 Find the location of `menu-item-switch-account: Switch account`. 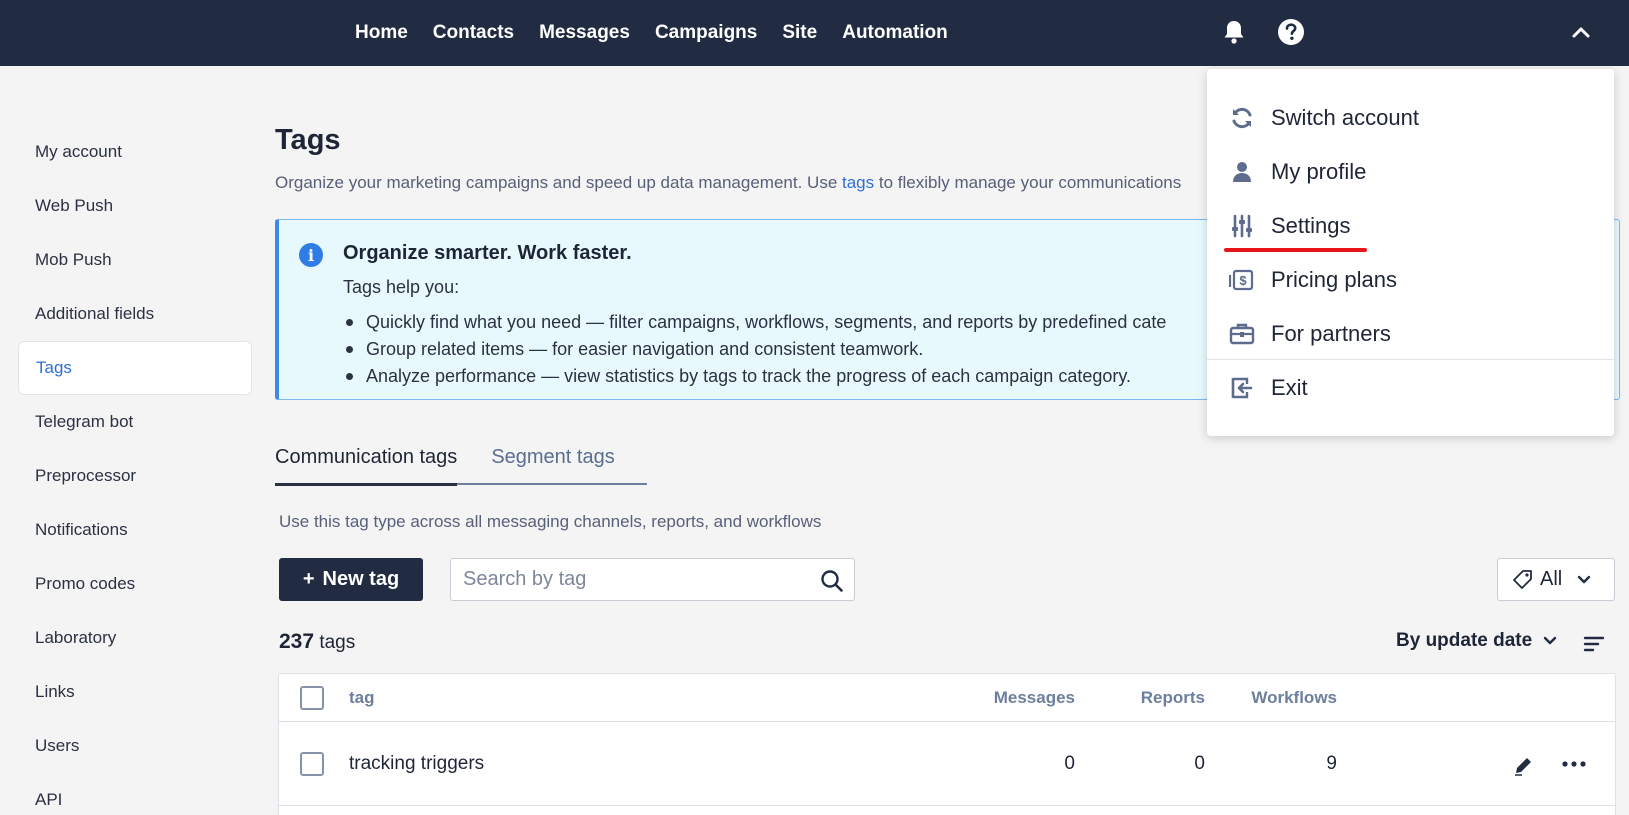

menu-item-switch-account: Switch account is located at coordinates (1410, 118).